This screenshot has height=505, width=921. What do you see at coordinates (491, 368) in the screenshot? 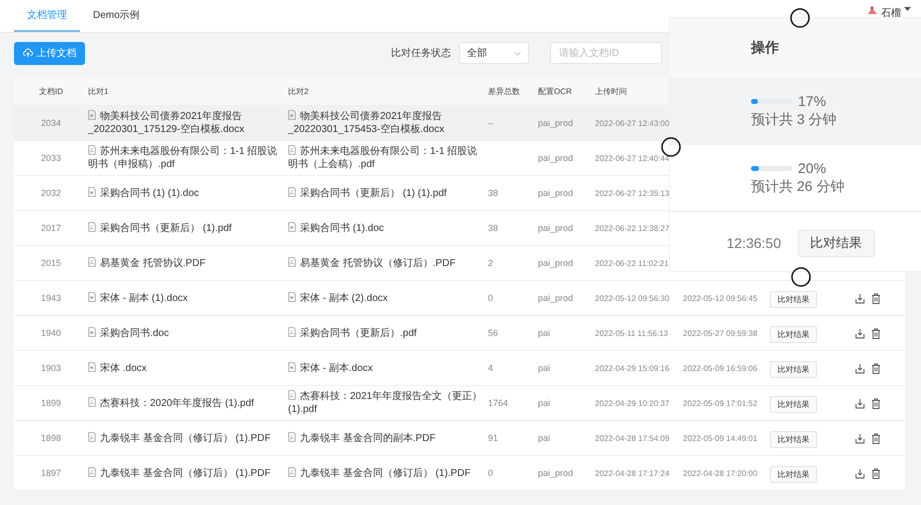
I see `table-cell-text: 4` at bounding box center [491, 368].